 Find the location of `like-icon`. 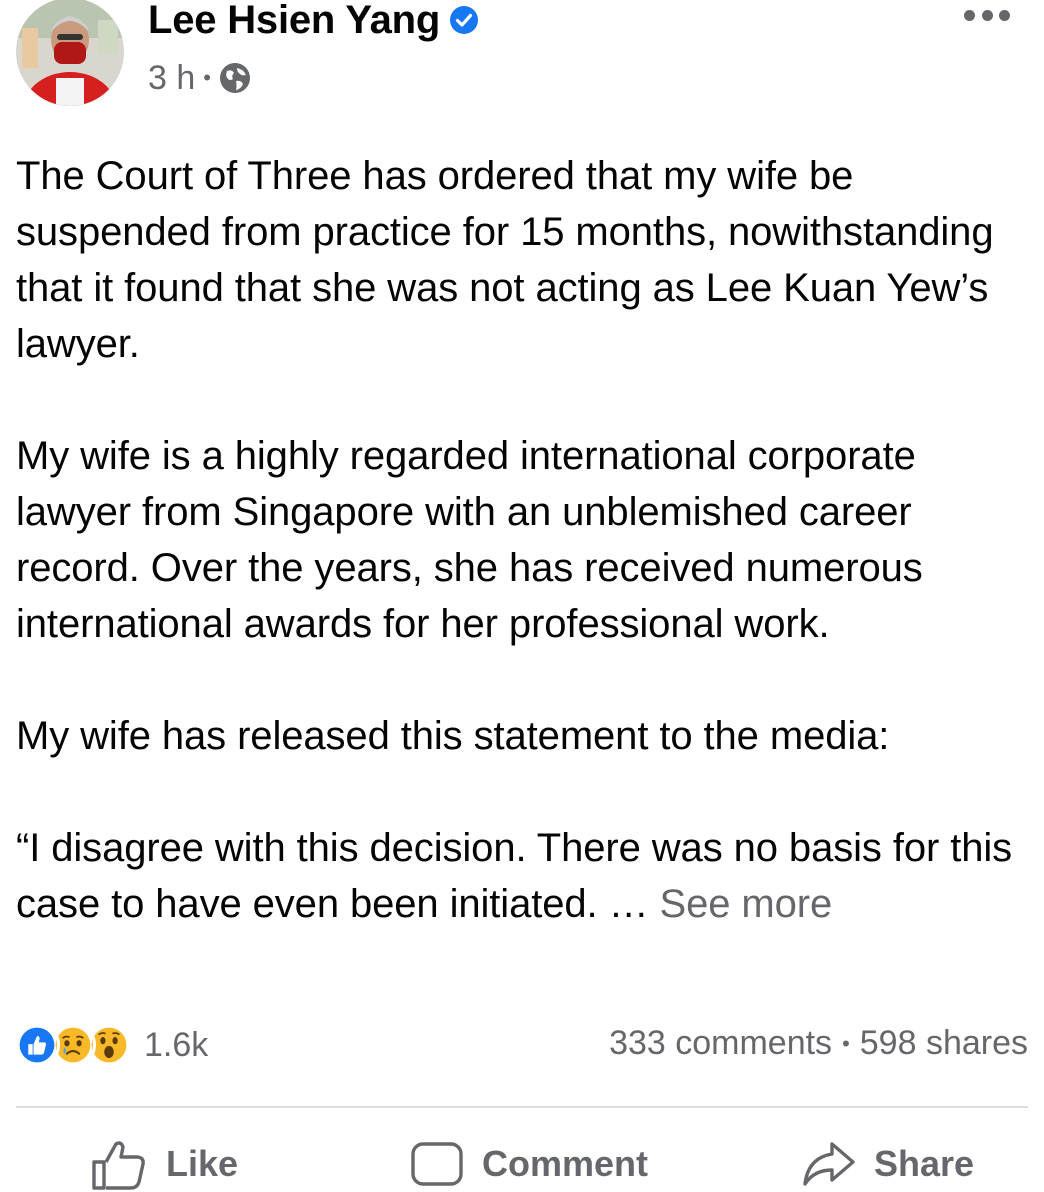

like-icon is located at coordinates (37, 1045).